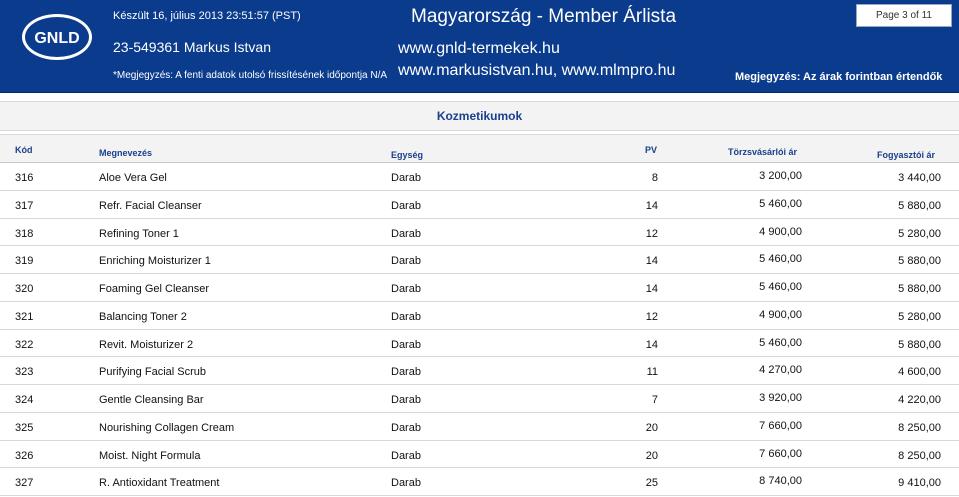  What do you see at coordinates (763, 152) in the screenshot?
I see `column-header-distributor-price: Törzsvásárlói ár` at bounding box center [763, 152].